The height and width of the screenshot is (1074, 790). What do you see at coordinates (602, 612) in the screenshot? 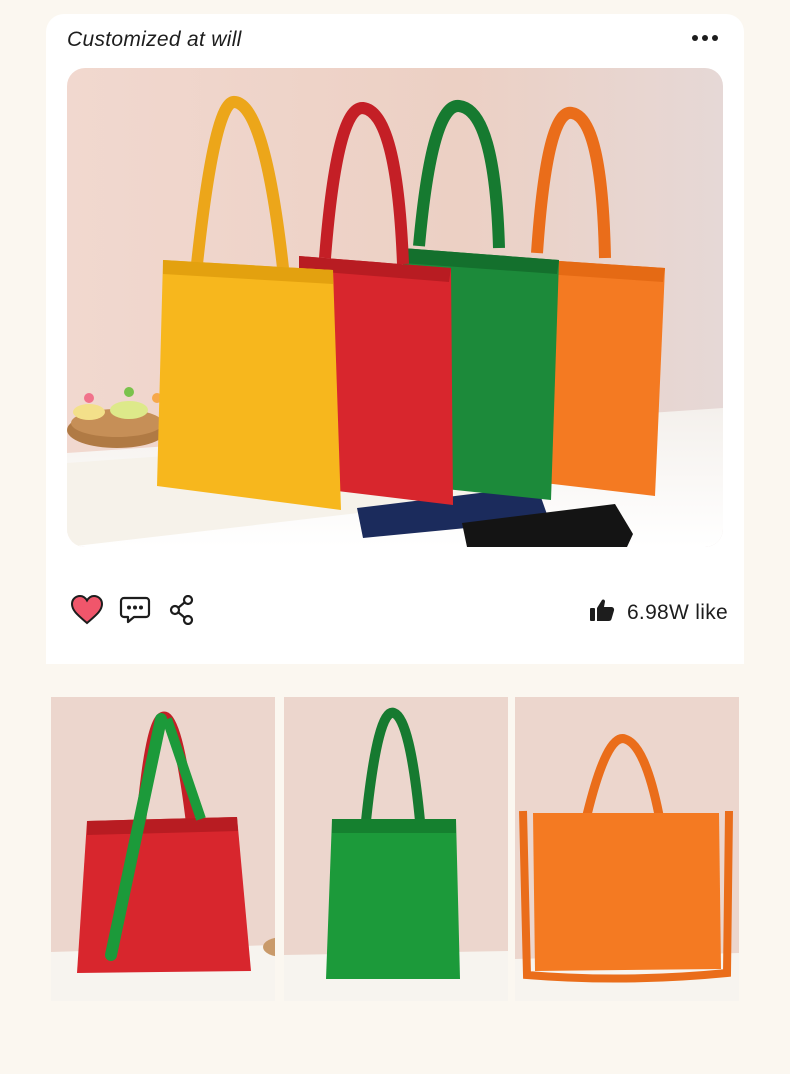
I see `thumbs-up-icon` at bounding box center [602, 612].